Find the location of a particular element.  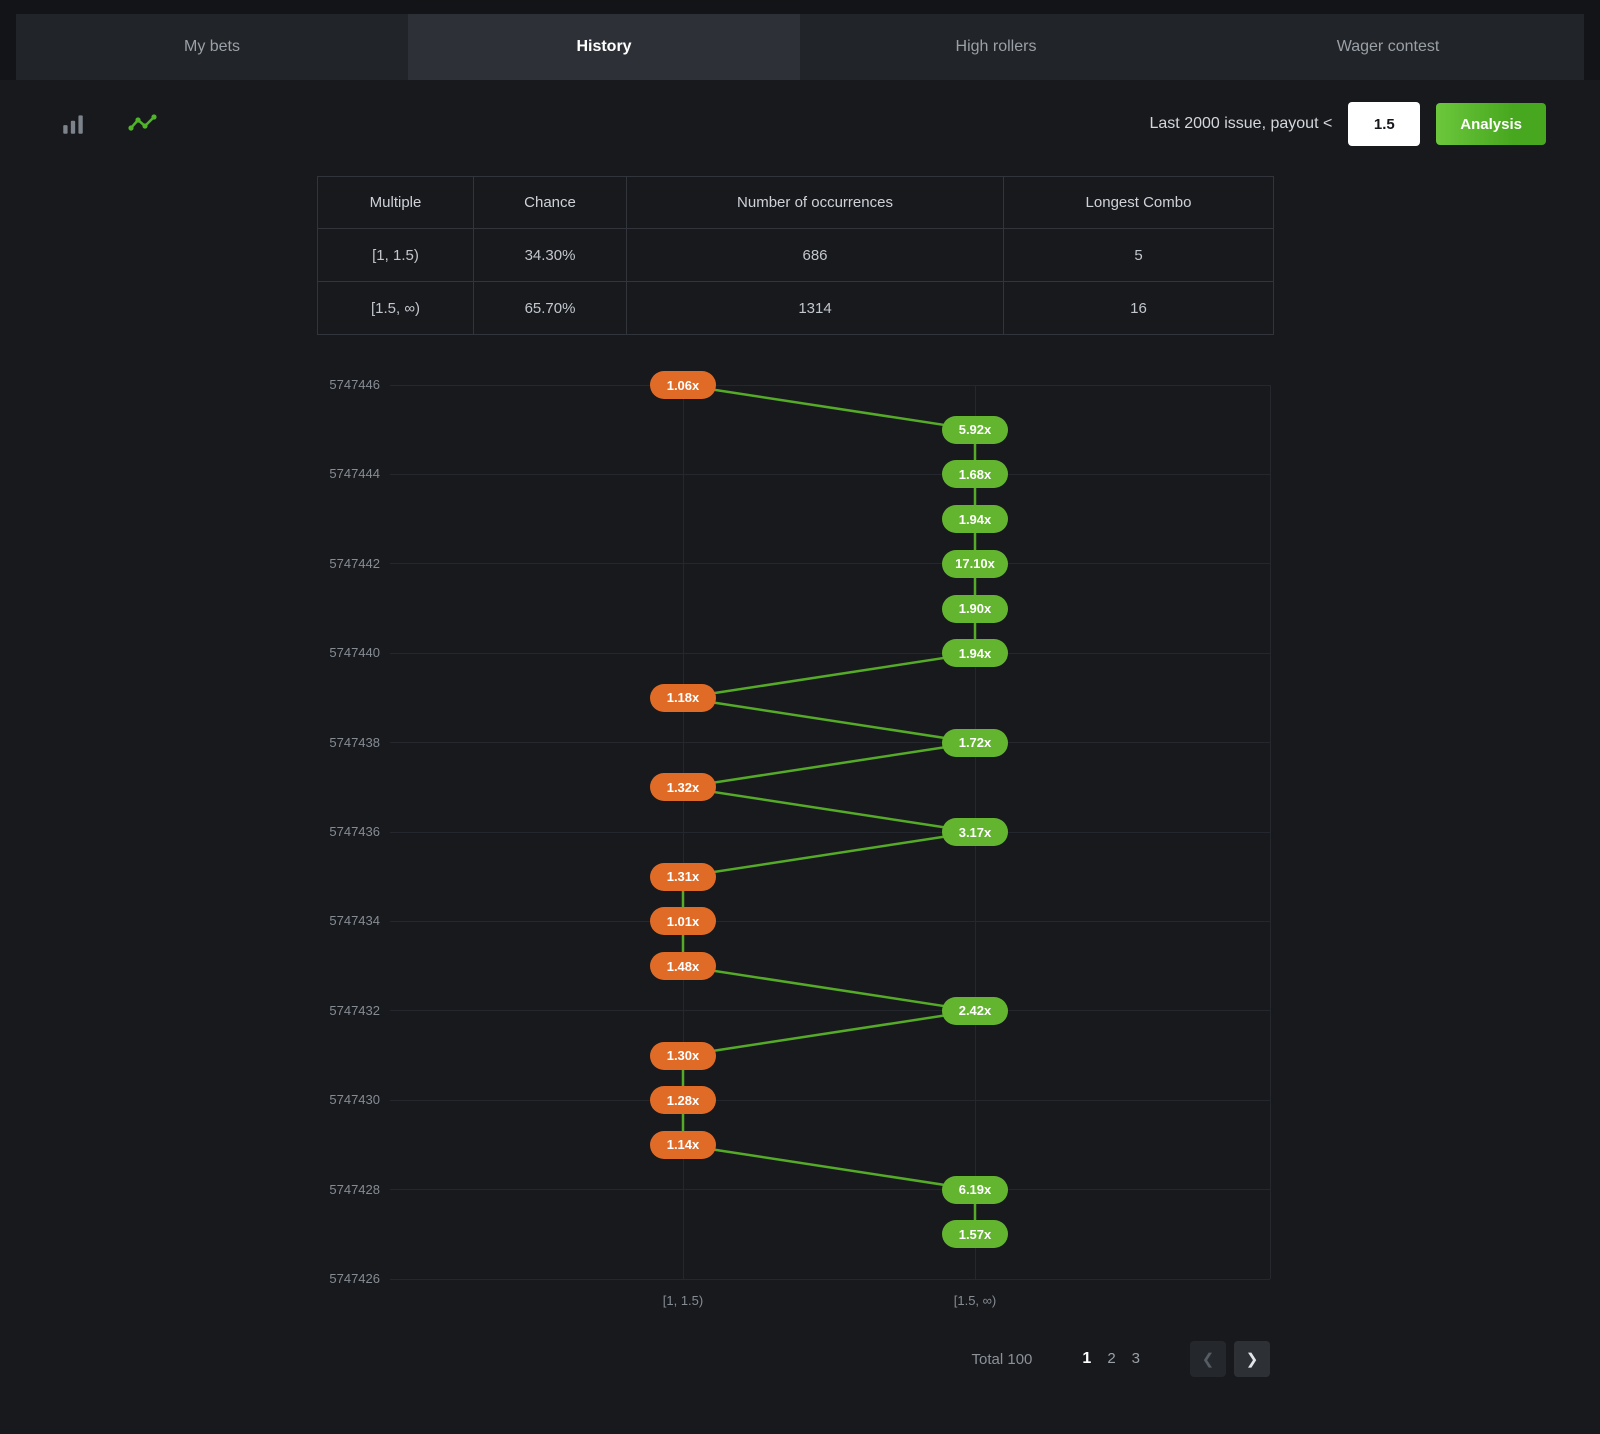

y-axis-tick-label: 5747442 is located at coordinates (354, 563).